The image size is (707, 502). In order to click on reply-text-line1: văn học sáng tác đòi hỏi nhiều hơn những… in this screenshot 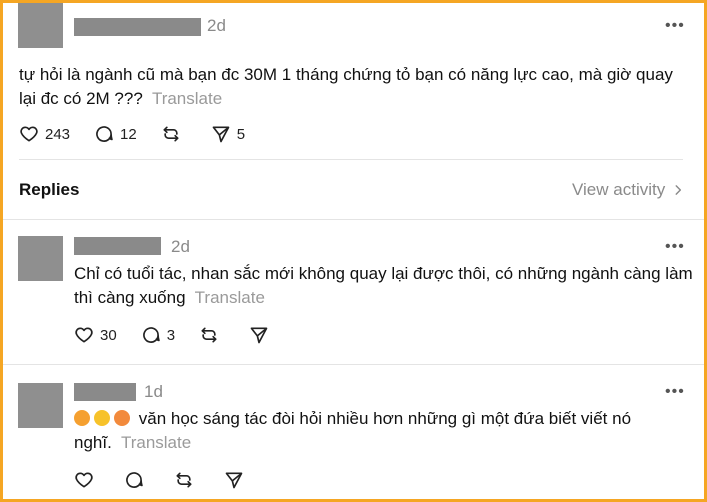, I will do `click(385, 418)`.